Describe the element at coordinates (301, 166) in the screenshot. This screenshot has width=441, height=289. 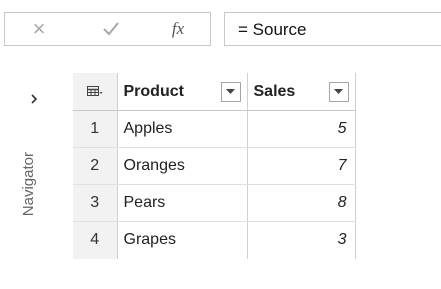
I see `sales-cell: 7` at that location.